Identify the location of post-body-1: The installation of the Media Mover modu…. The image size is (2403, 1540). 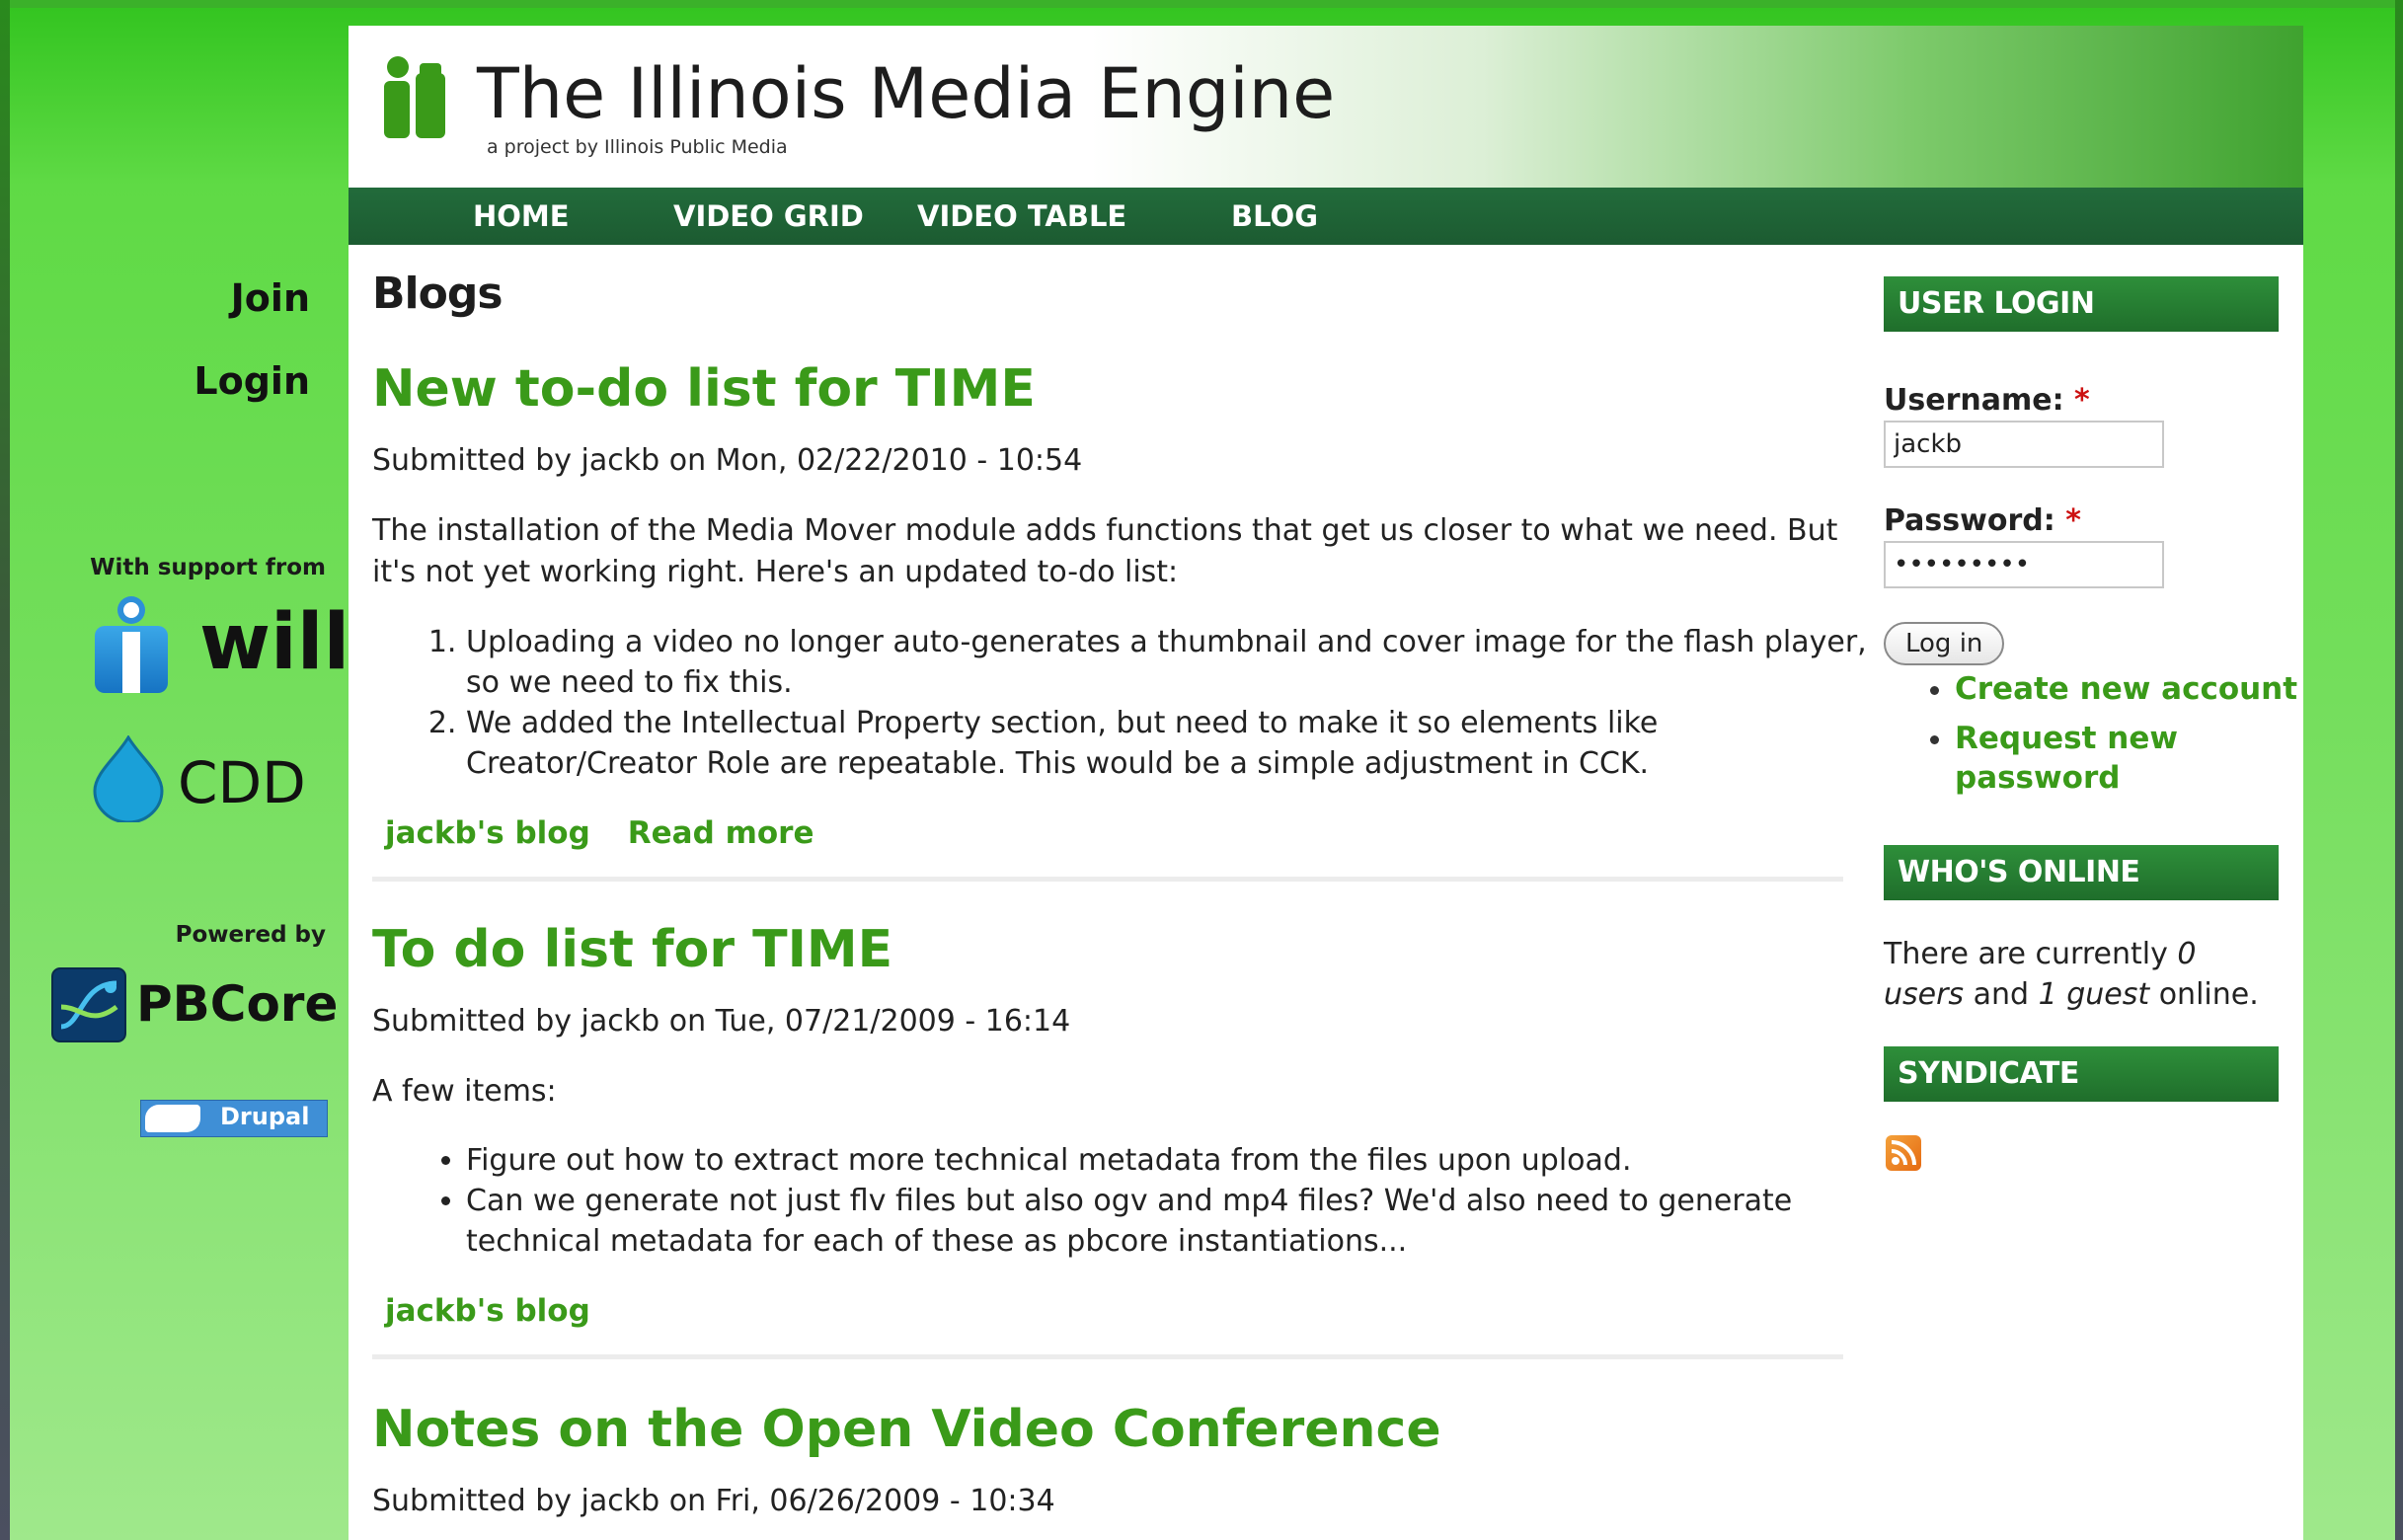
(1105, 551).